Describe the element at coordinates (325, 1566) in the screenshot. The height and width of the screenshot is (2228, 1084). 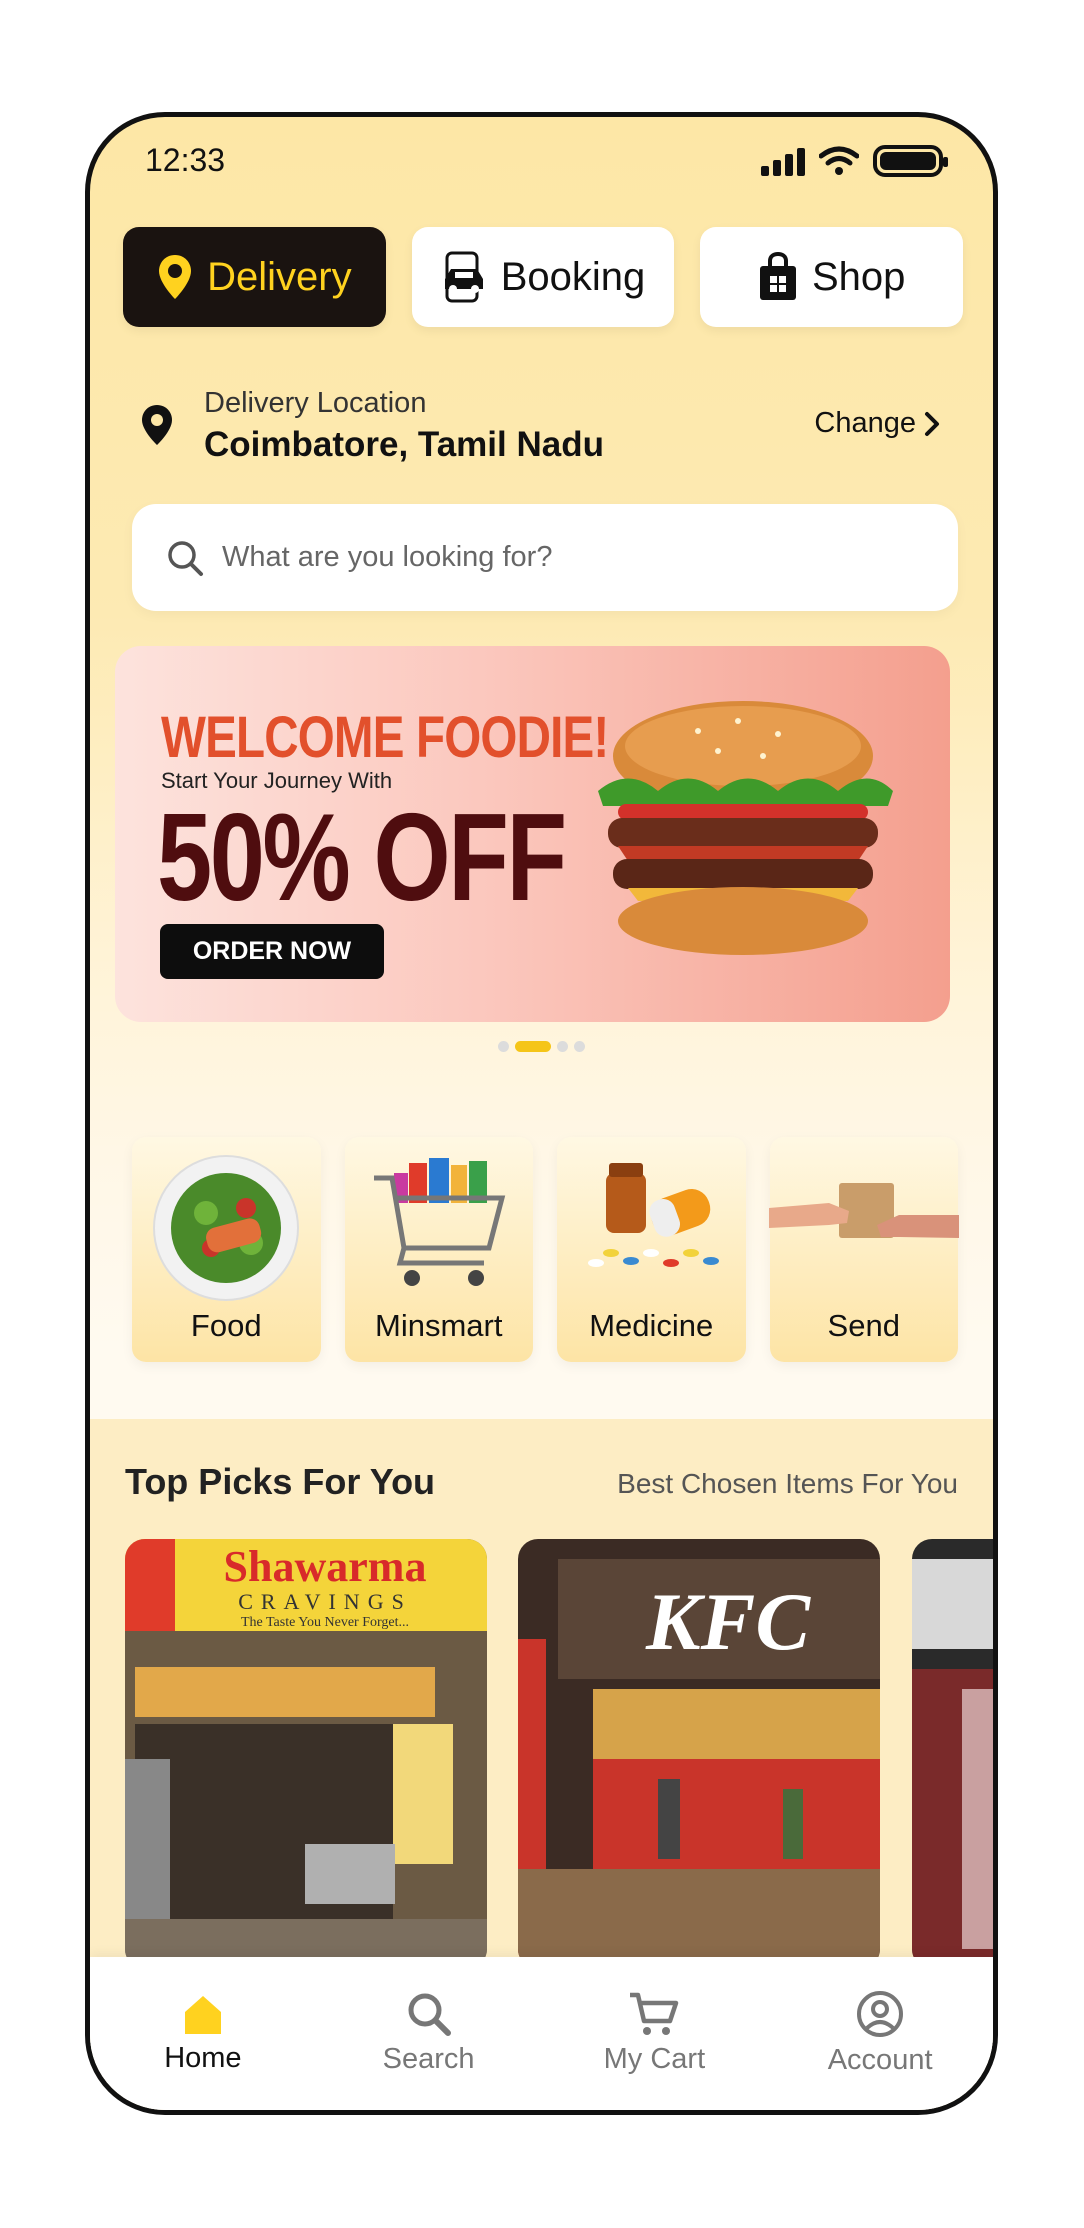
I see `shawarma-sign-title: Shawarma` at that location.